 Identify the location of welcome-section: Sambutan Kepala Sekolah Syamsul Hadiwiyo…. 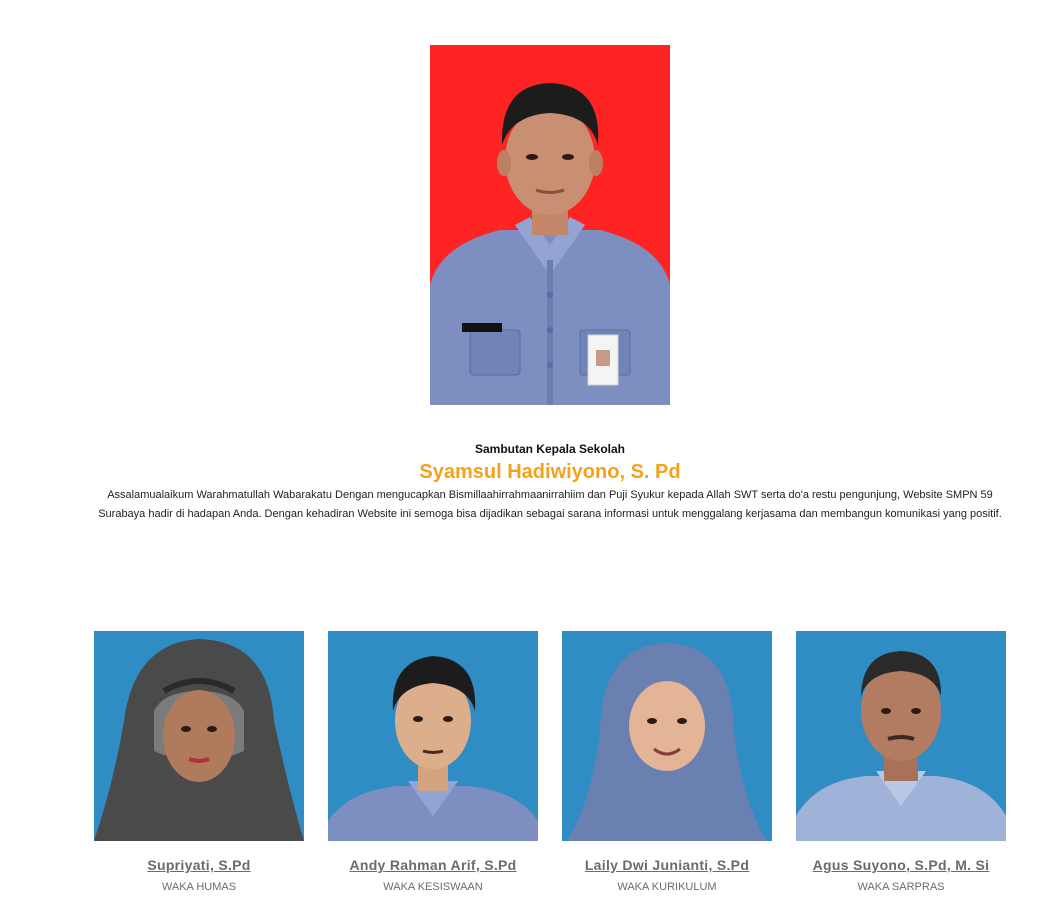
(550, 482).